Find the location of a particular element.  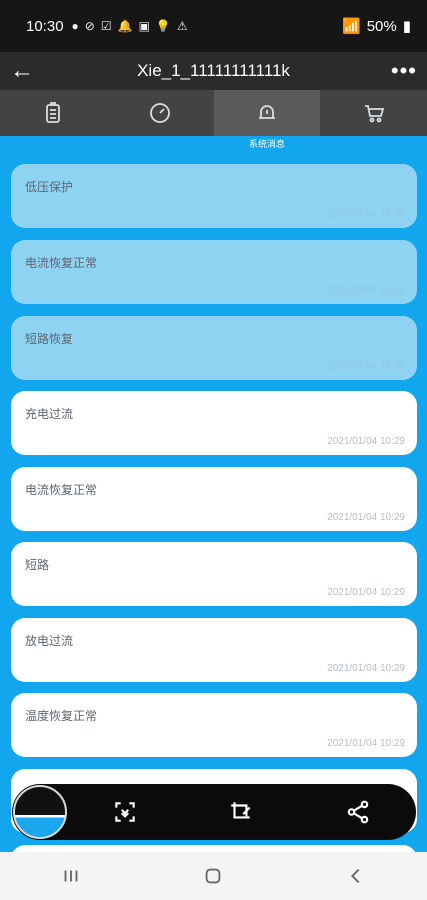

message-title: 放电过流 is located at coordinates (49, 641).